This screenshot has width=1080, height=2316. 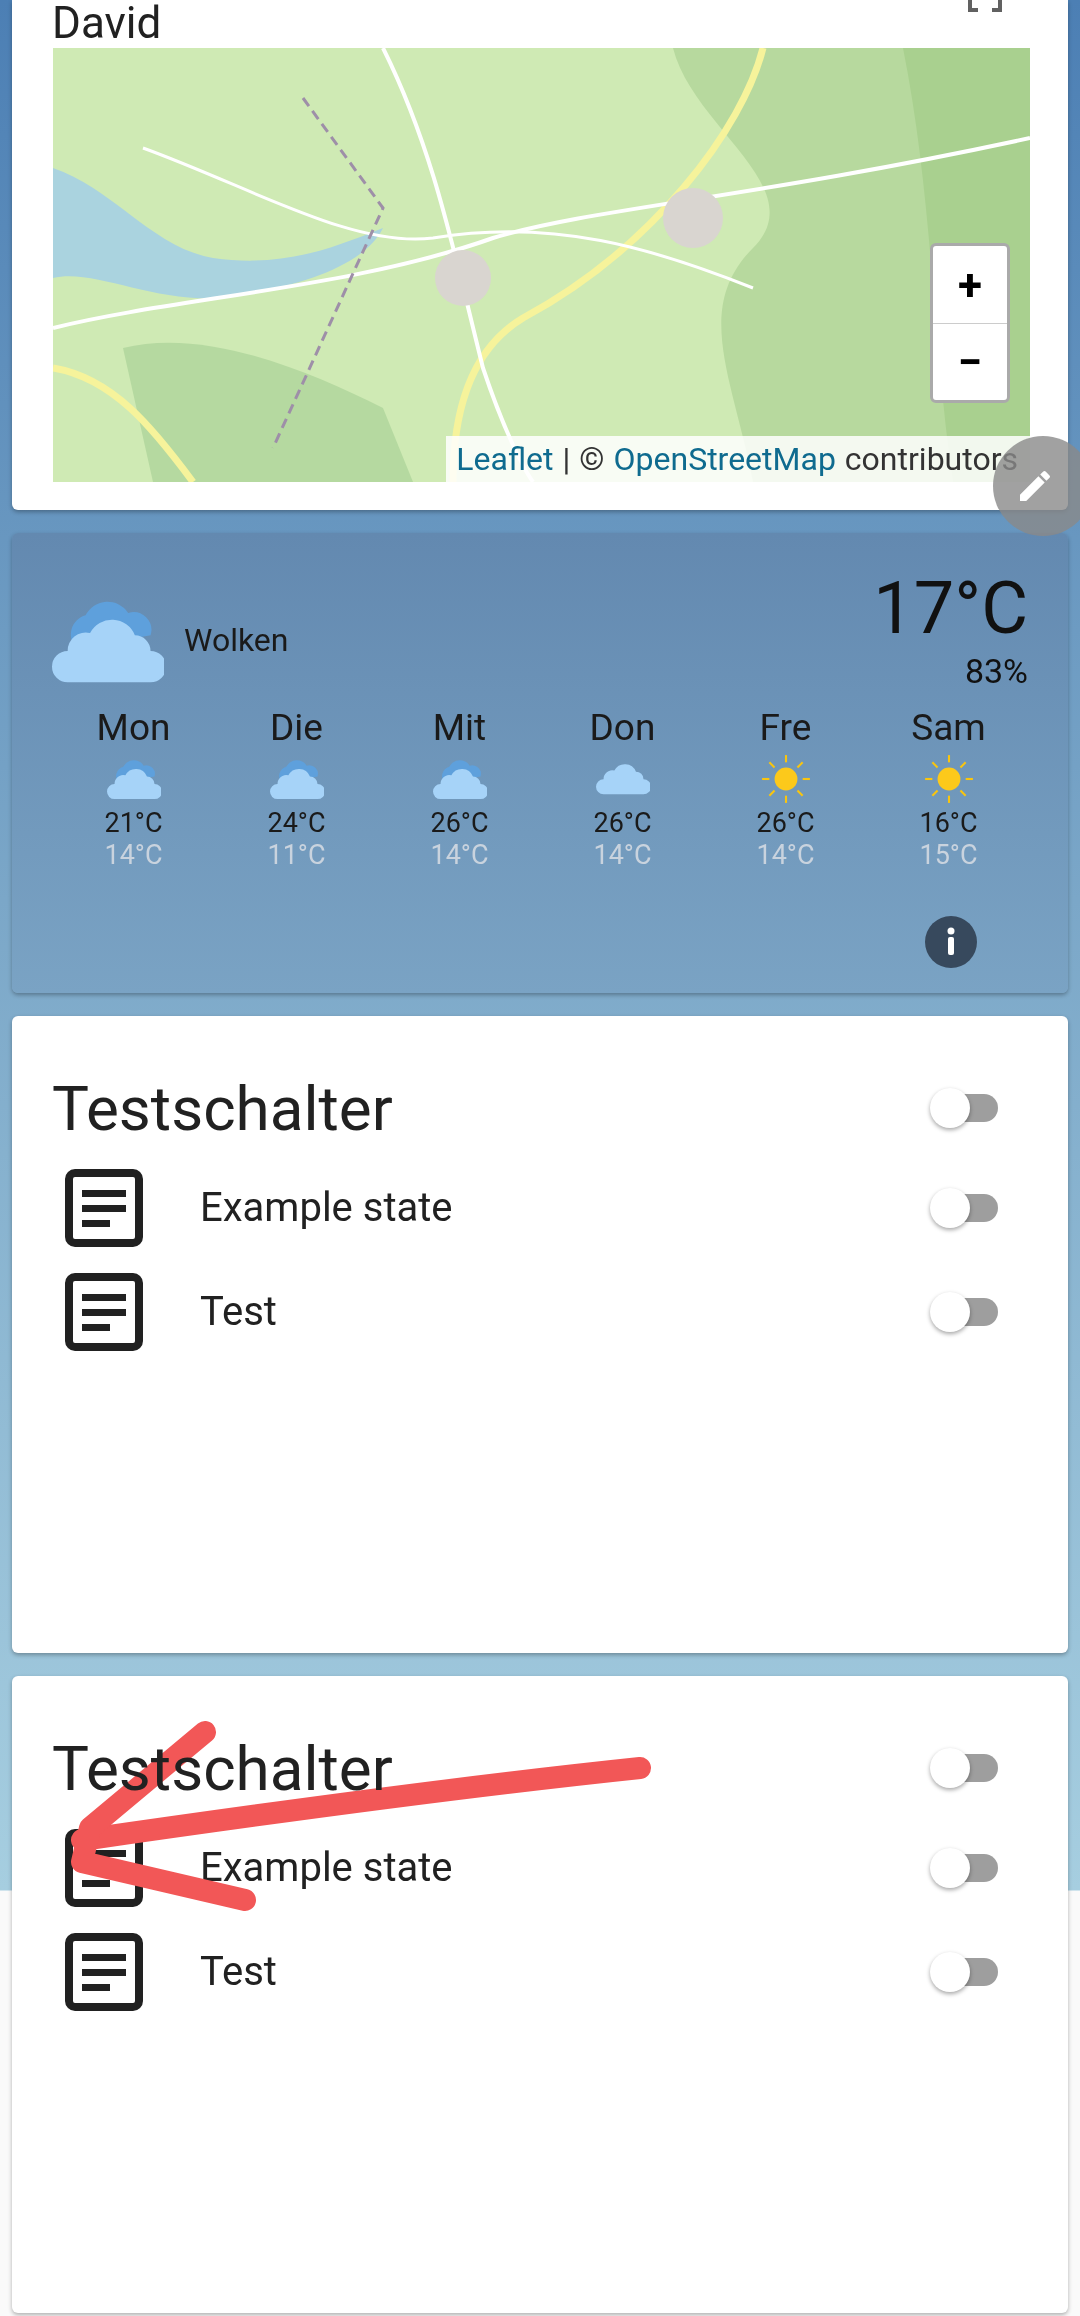 I want to click on forecast-low: 11°C, so click(x=296, y=855).